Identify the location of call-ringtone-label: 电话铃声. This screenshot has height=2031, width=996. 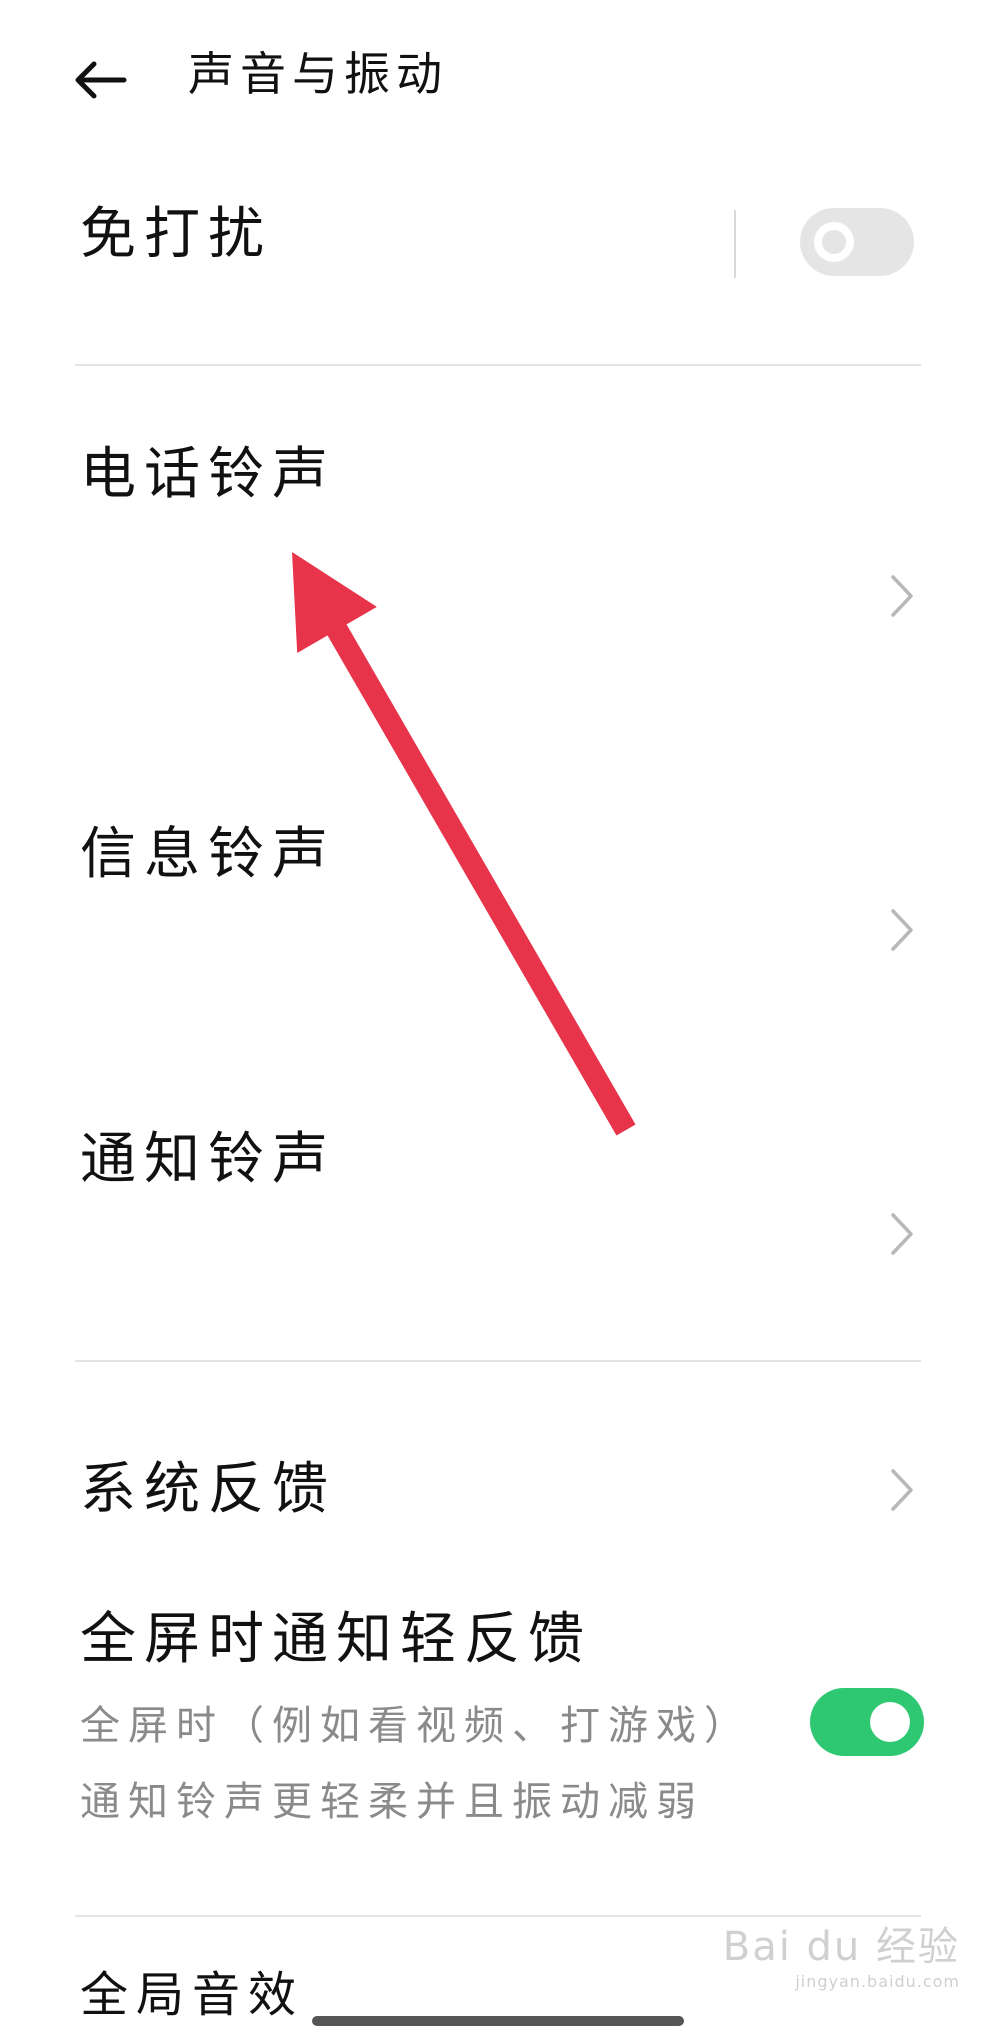
(208, 474).